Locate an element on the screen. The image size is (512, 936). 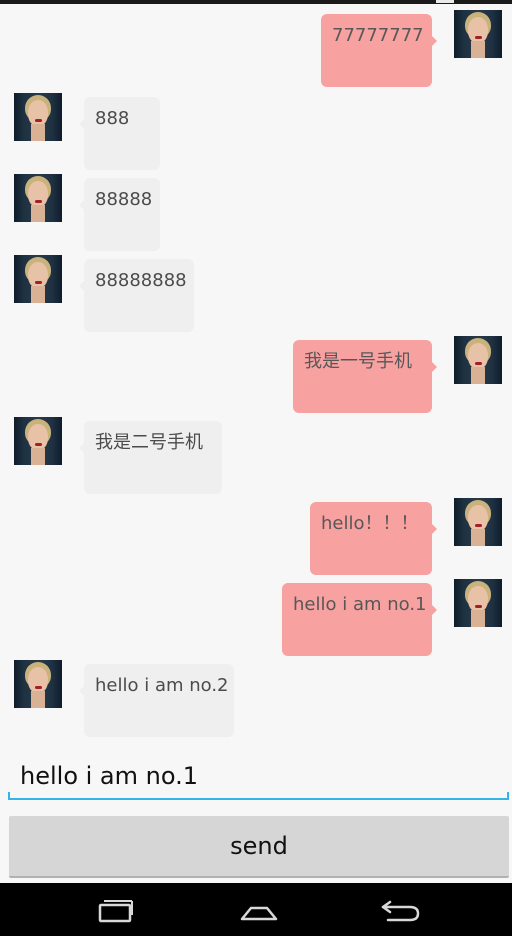
recent-apps-button is located at coordinates (116, 910).